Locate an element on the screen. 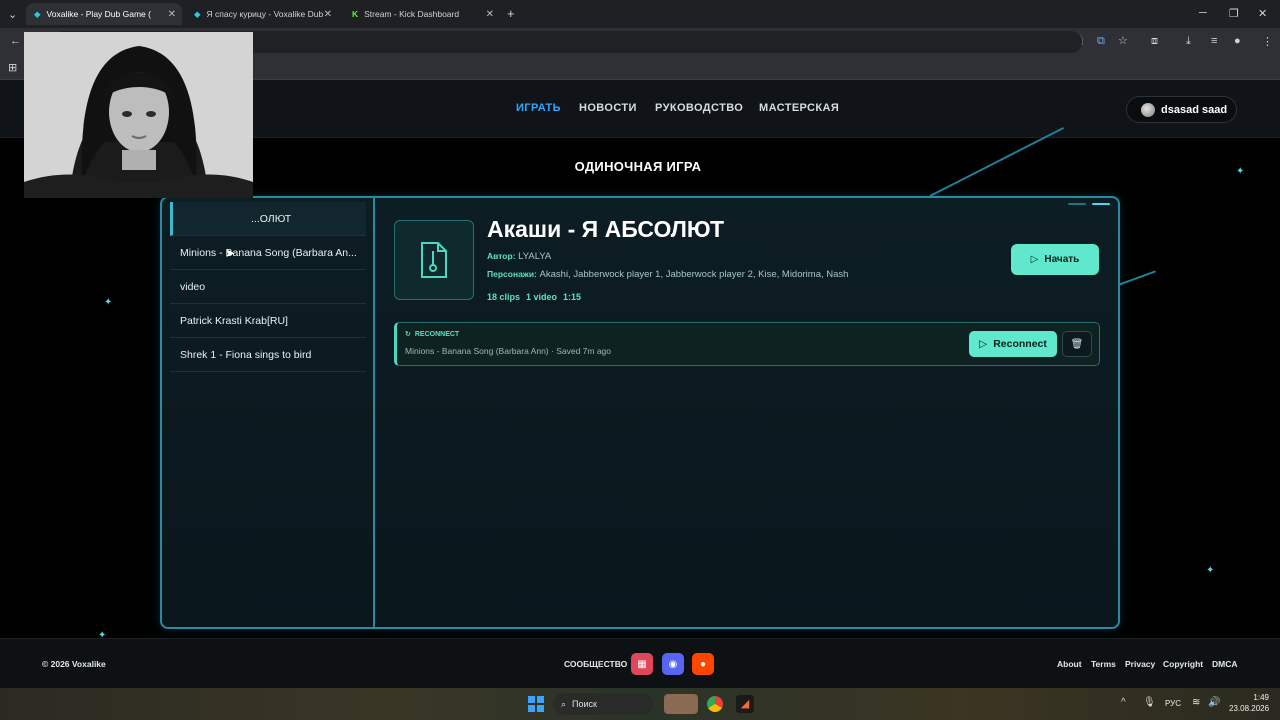 The width and height of the screenshot is (1280, 720). author-line: Автор: LYALYA is located at coordinates (519, 256).